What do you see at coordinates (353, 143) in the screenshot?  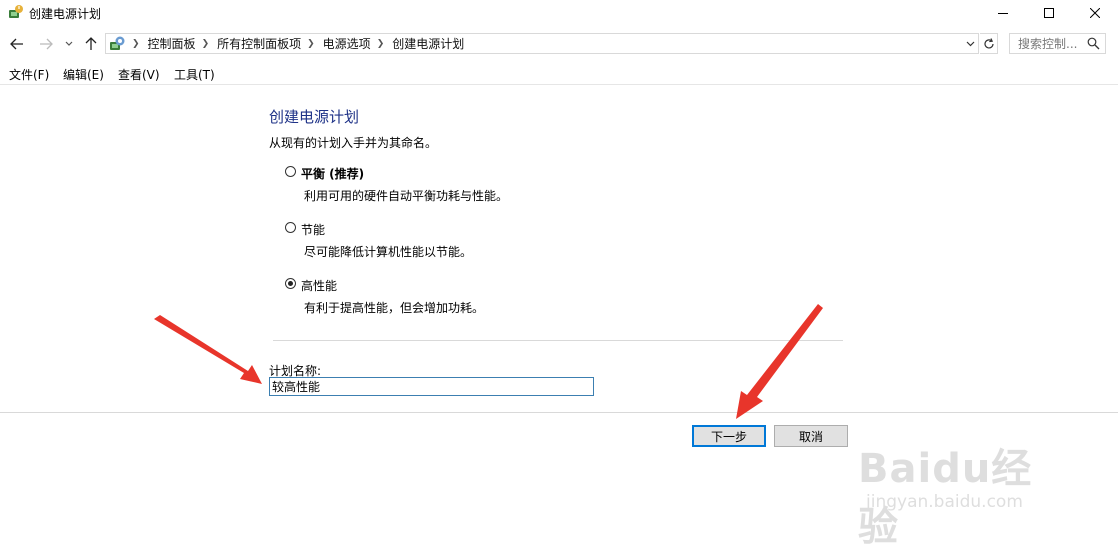 I see `page-subtitle: 从现有的计划入手并为其命名。` at bounding box center [353, 143].